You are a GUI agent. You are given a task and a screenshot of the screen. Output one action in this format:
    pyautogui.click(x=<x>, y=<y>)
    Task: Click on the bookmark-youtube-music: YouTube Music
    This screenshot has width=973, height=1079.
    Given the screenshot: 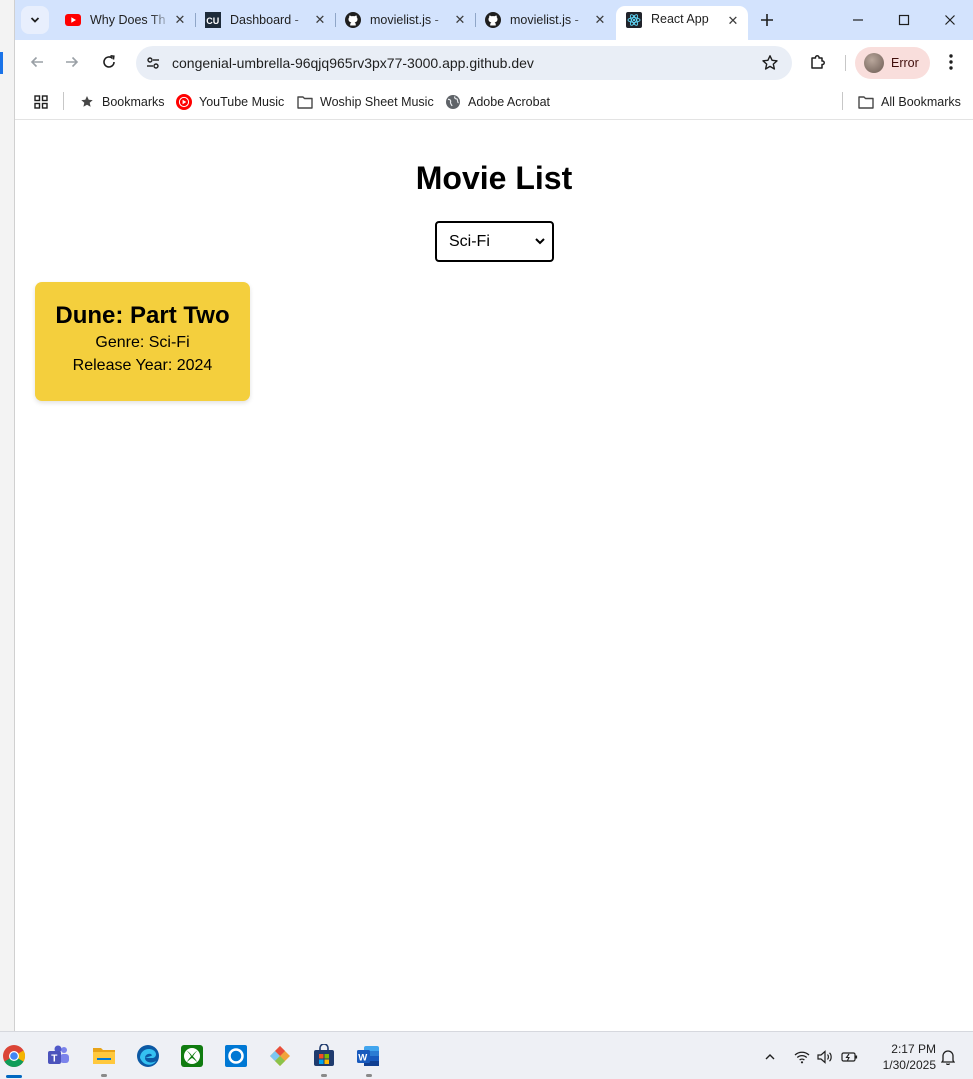 What is the action you would take?
    pyautogui.click(x=230, y=102)
    